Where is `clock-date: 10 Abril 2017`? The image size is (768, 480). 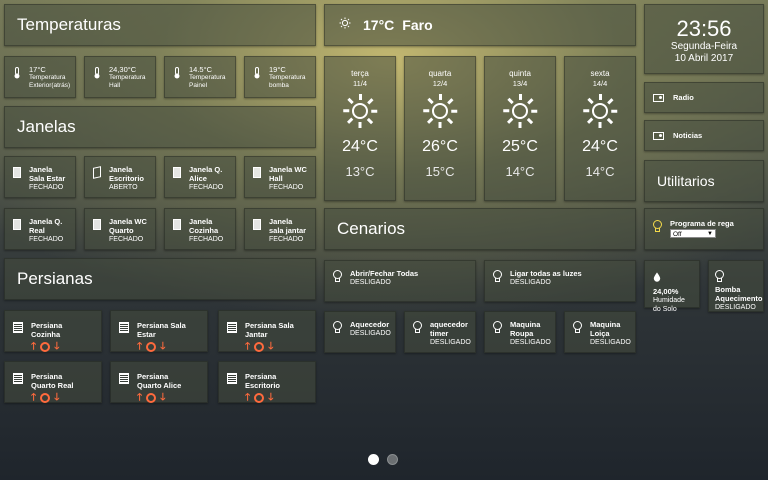
clock-date: 10 Abril 2017 is located at coordinates (704, 58).